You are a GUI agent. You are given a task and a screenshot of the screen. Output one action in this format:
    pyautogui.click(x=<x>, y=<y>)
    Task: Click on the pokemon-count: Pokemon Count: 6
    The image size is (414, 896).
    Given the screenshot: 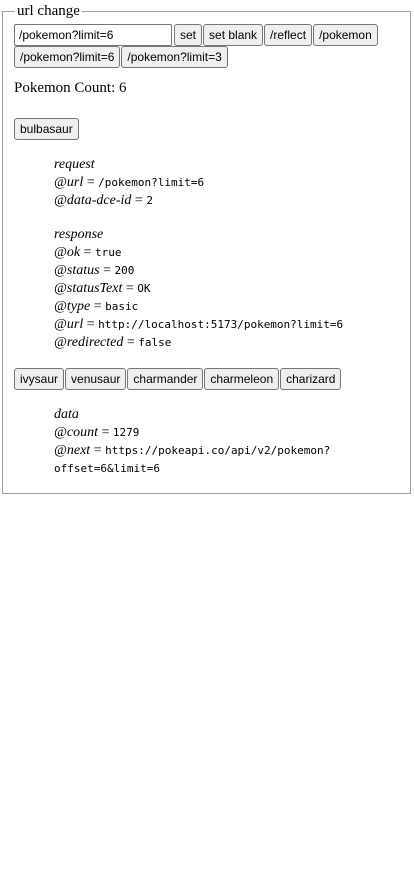 What is the action you would take?
    pyautogui.click(x=70, y=88)
    